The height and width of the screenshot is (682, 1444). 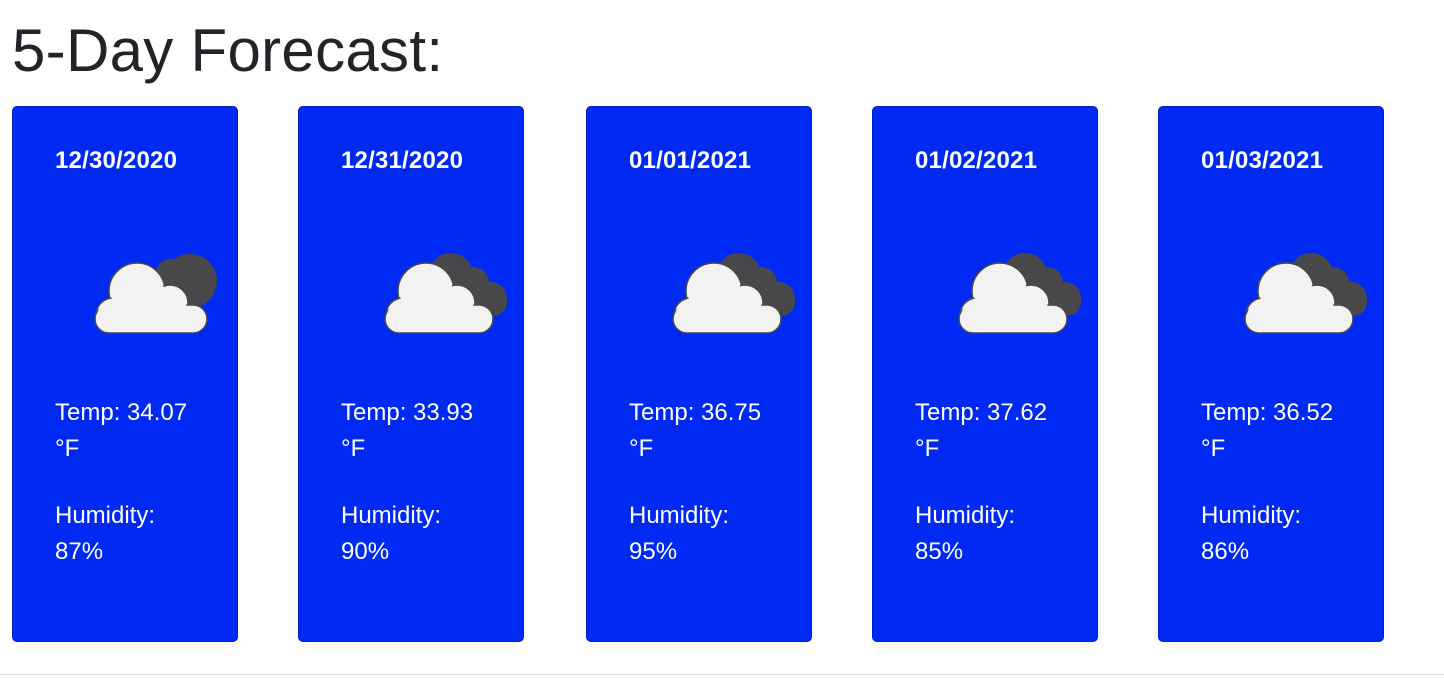 I want to click on humidity-value: 95%, so click(x=653, y=551).